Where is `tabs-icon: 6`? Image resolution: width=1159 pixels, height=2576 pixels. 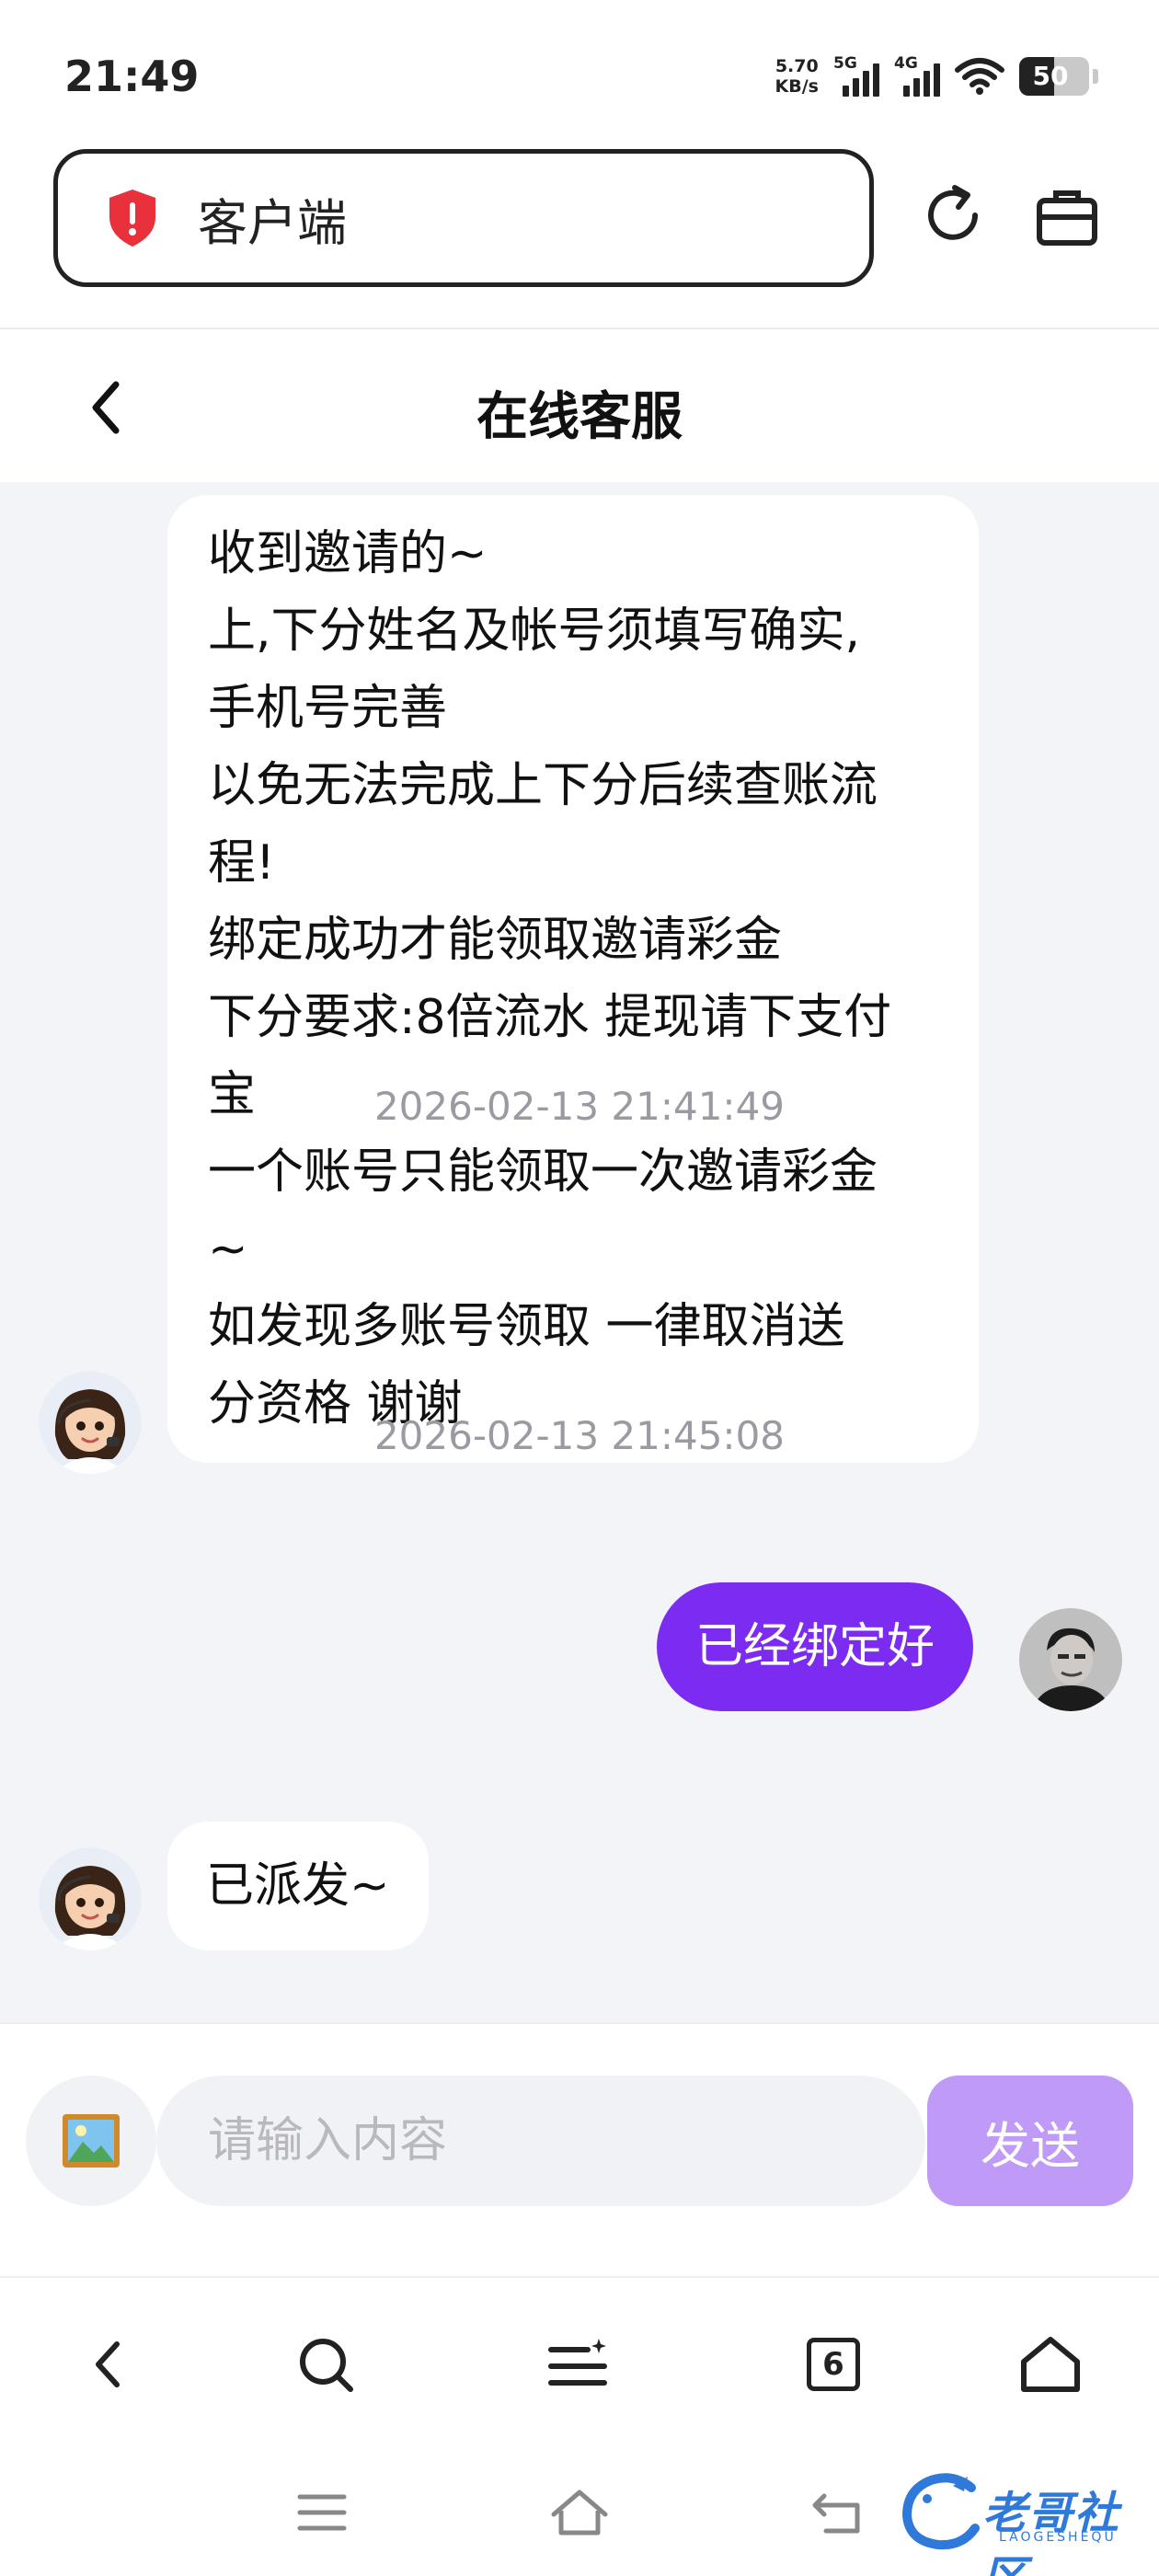
tabs-icon: 6 is located at coordinates (833, 2364).